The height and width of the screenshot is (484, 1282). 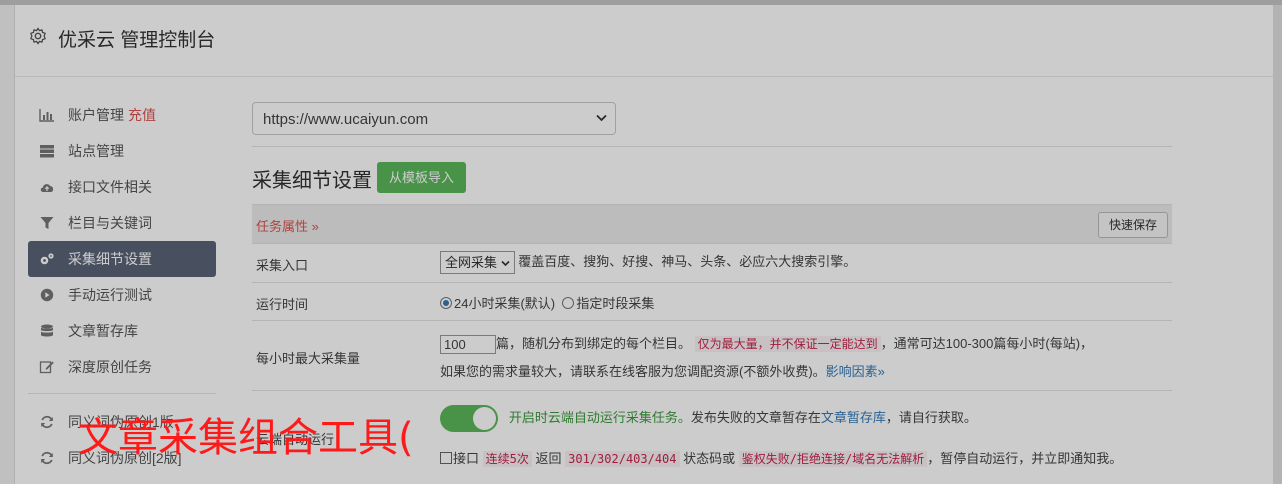 I want to click on bar-chart-icon, so click(x=46, y=115).